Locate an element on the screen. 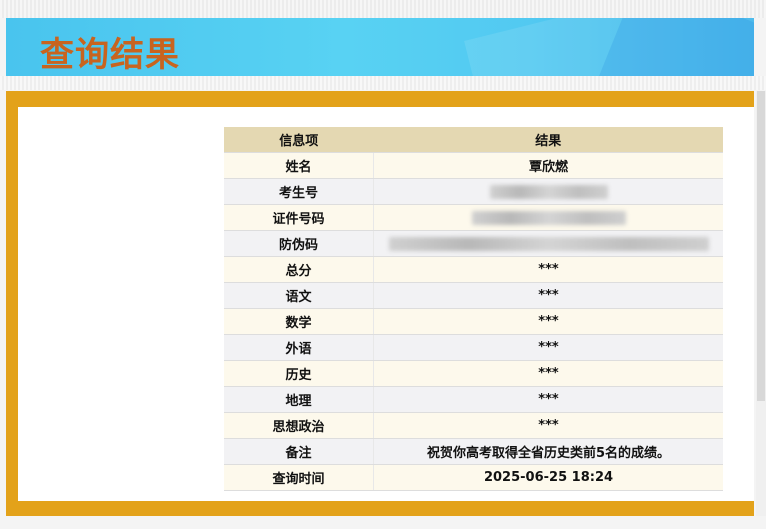 This screenshot has width=766, height=529. row-label: 防伪码 is located at coordinates (299, 243).